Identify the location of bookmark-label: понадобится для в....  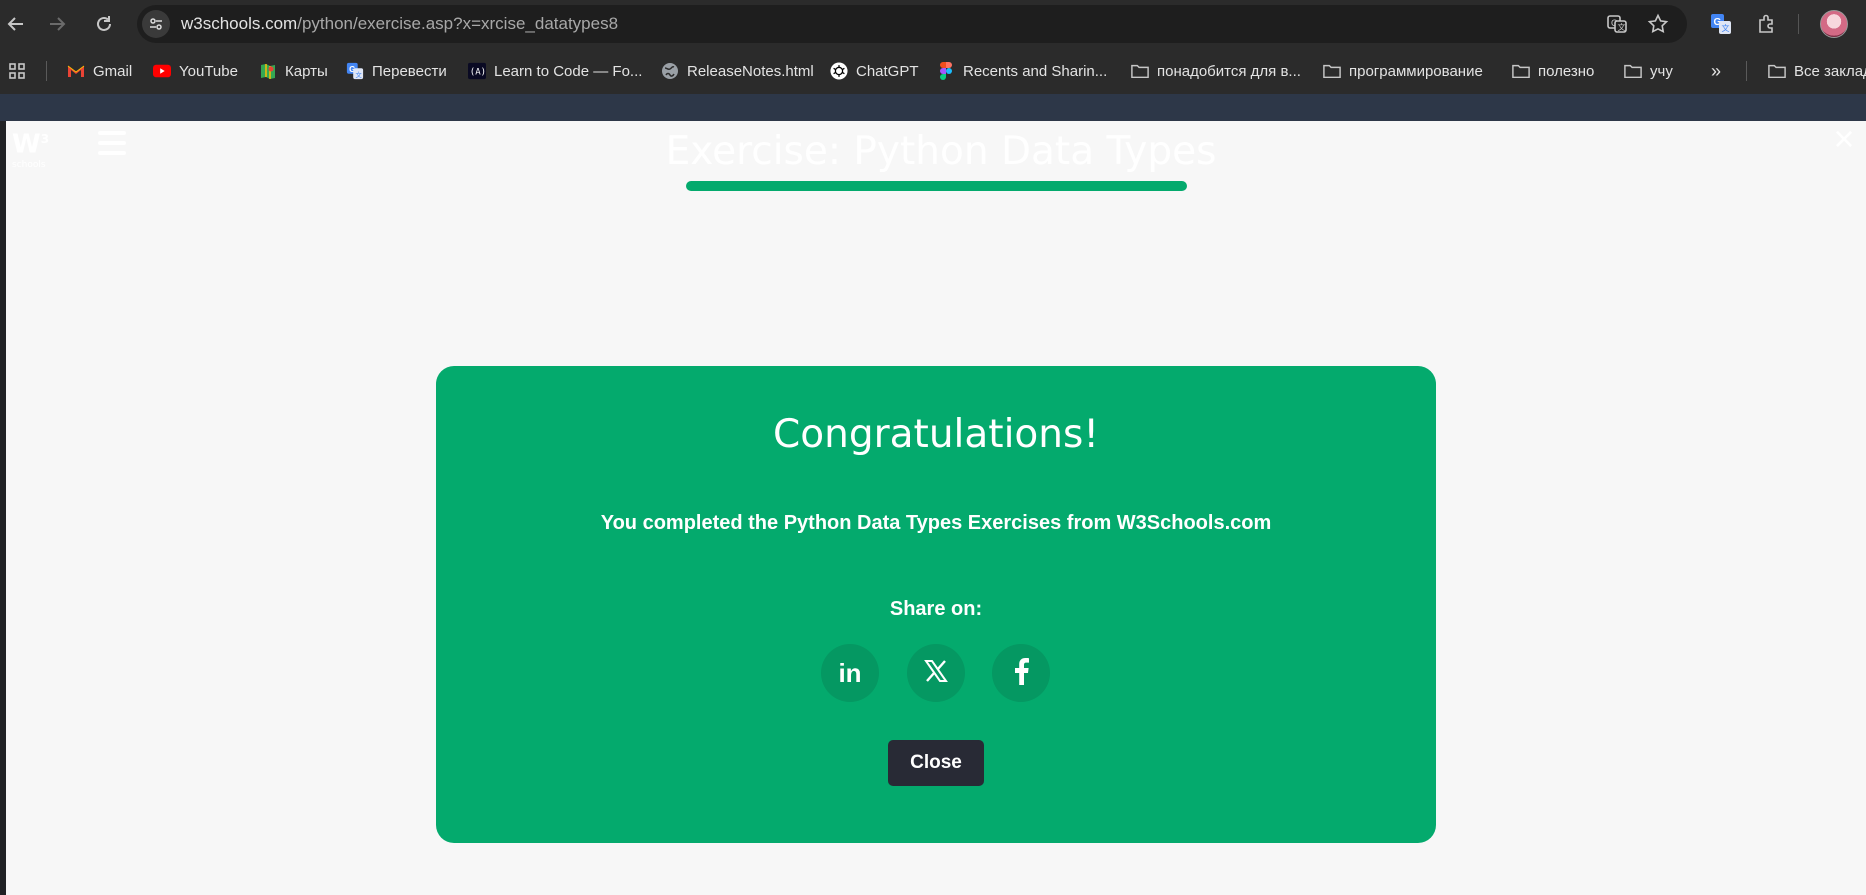
(1229, 71).